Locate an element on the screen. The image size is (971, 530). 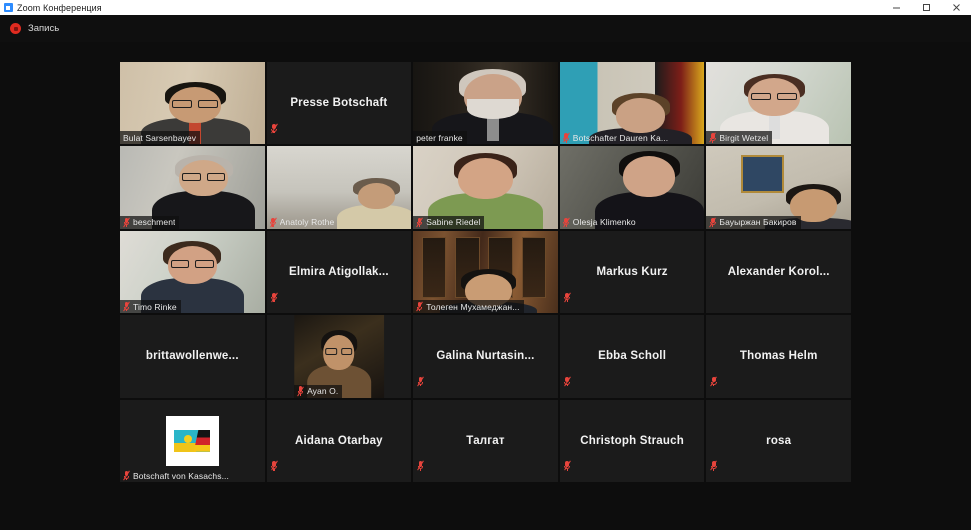
participant-name: Anatoly Rothe is located at coordinates (307, 222).